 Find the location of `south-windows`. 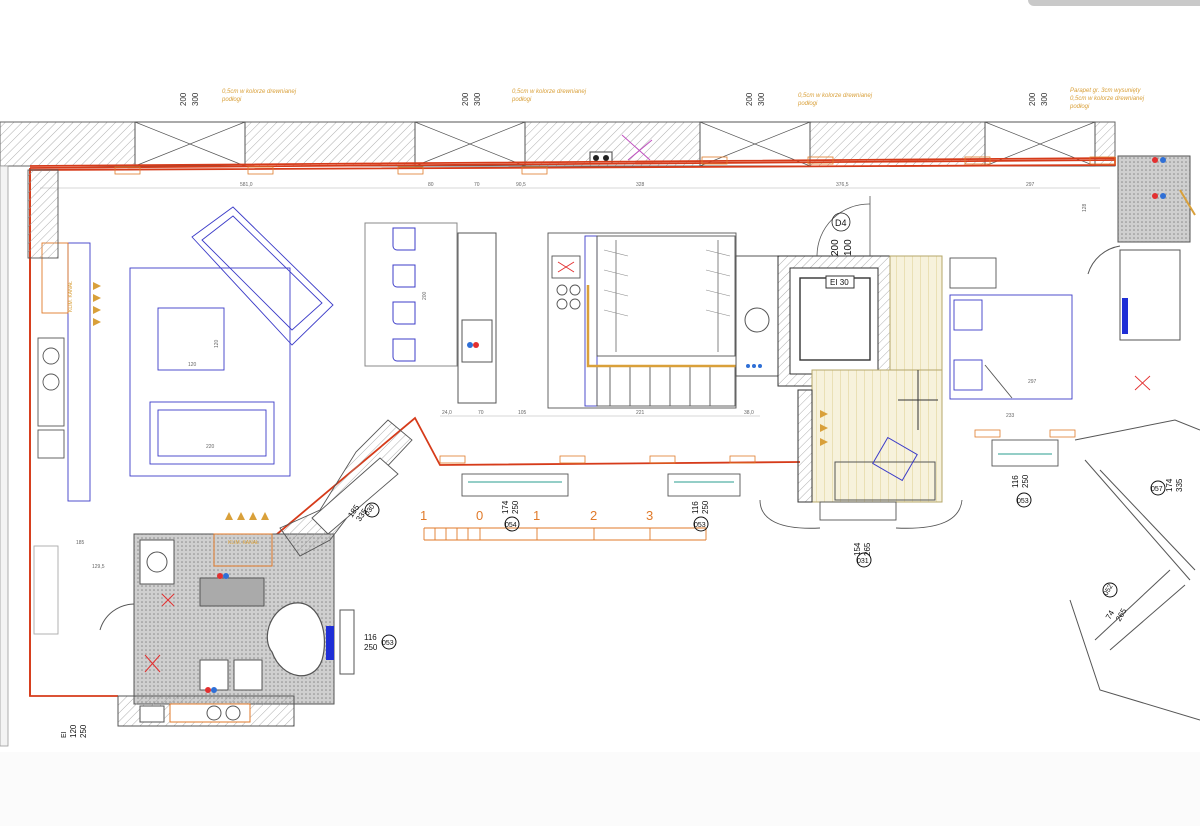

south-windows is located at coordinates (760, 484).